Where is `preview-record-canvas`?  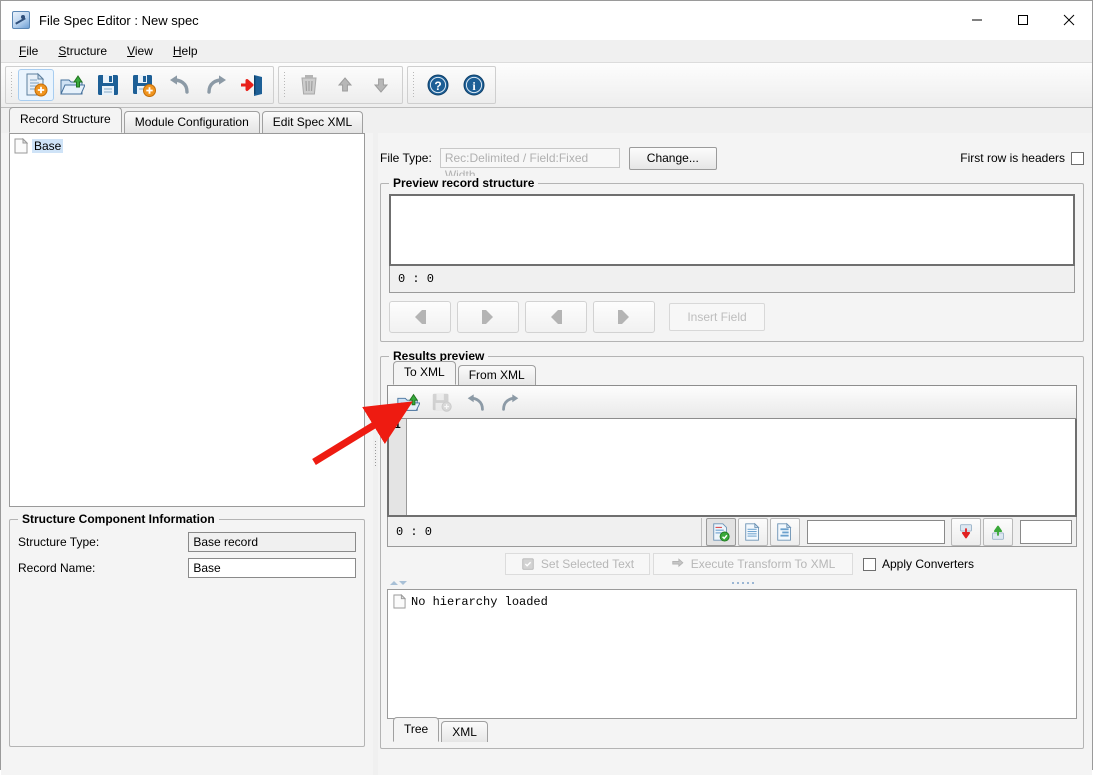 preview-record-canvas is located at coordinates (732, 230).